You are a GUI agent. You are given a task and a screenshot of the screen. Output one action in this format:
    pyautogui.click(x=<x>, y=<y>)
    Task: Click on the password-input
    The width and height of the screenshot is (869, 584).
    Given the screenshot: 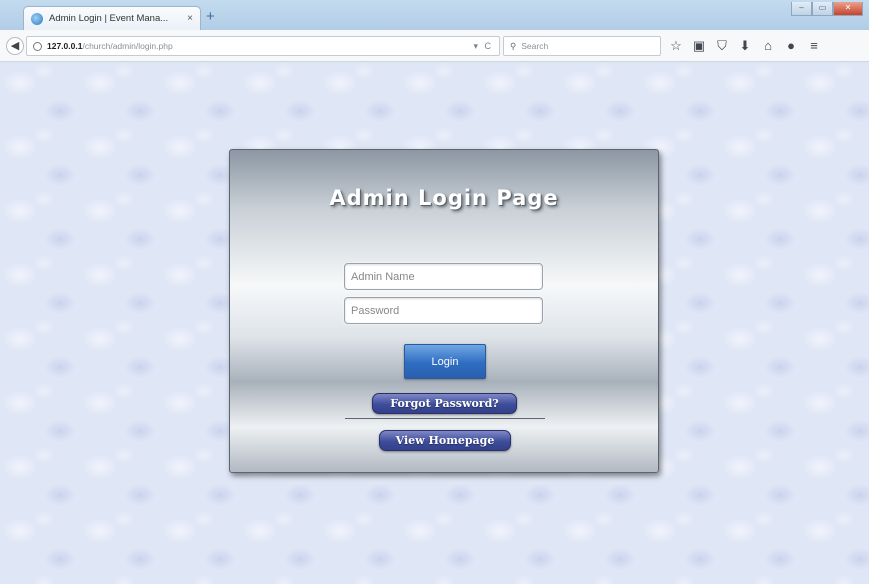 What is the action you would take?
    pyautogui.click(x=443, y=310)
    